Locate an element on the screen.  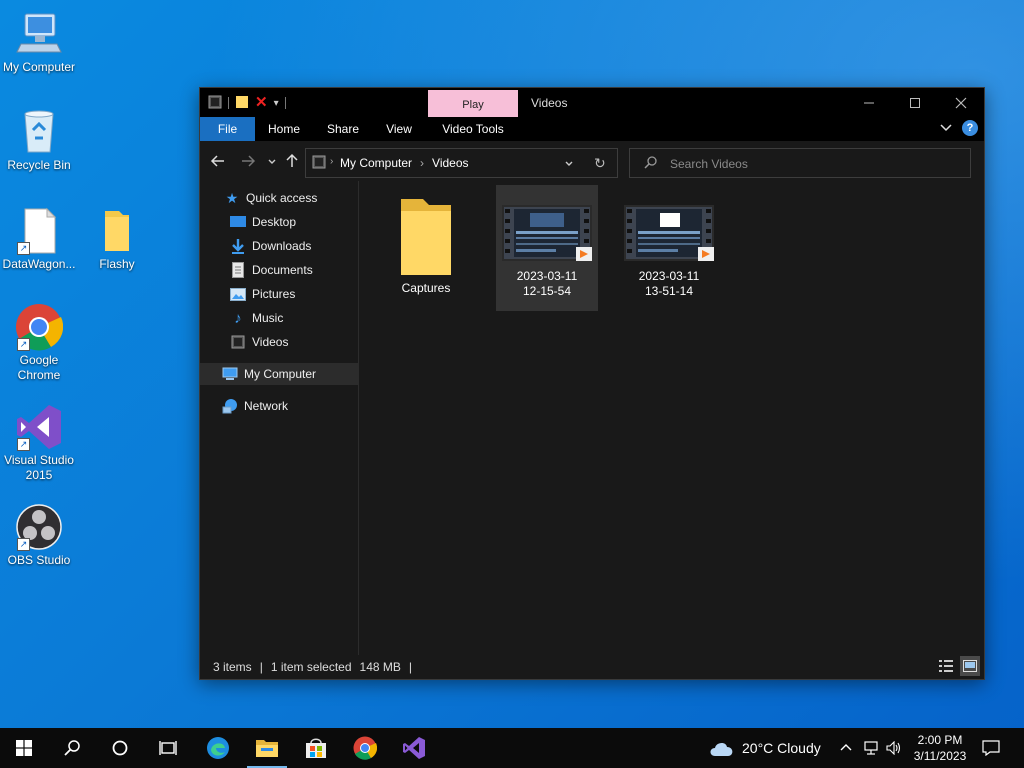
search-icon is located at coordinates (72, 748).